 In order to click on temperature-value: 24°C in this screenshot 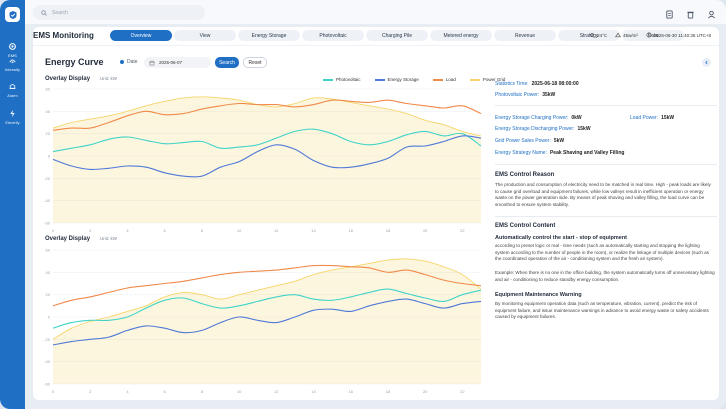, I will do `click(602, 35)`.